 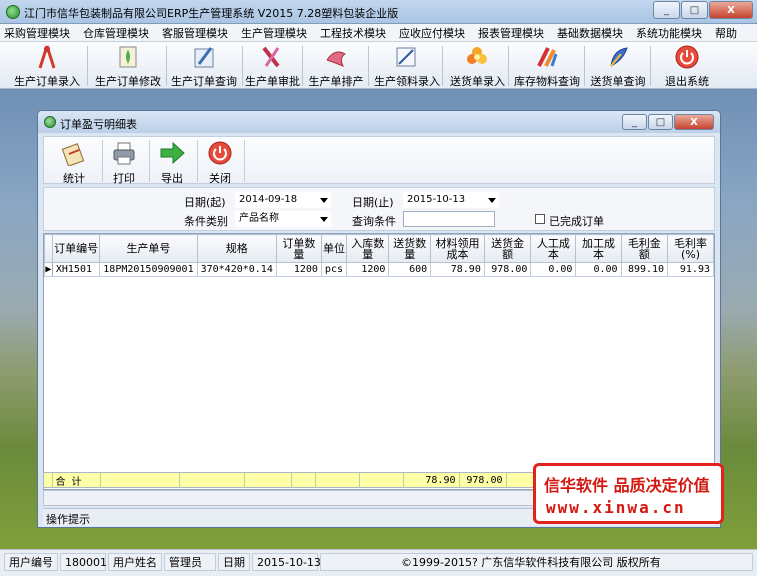 I want to click on toolbar-label: 送货单查询, so click(x=618, y=81).